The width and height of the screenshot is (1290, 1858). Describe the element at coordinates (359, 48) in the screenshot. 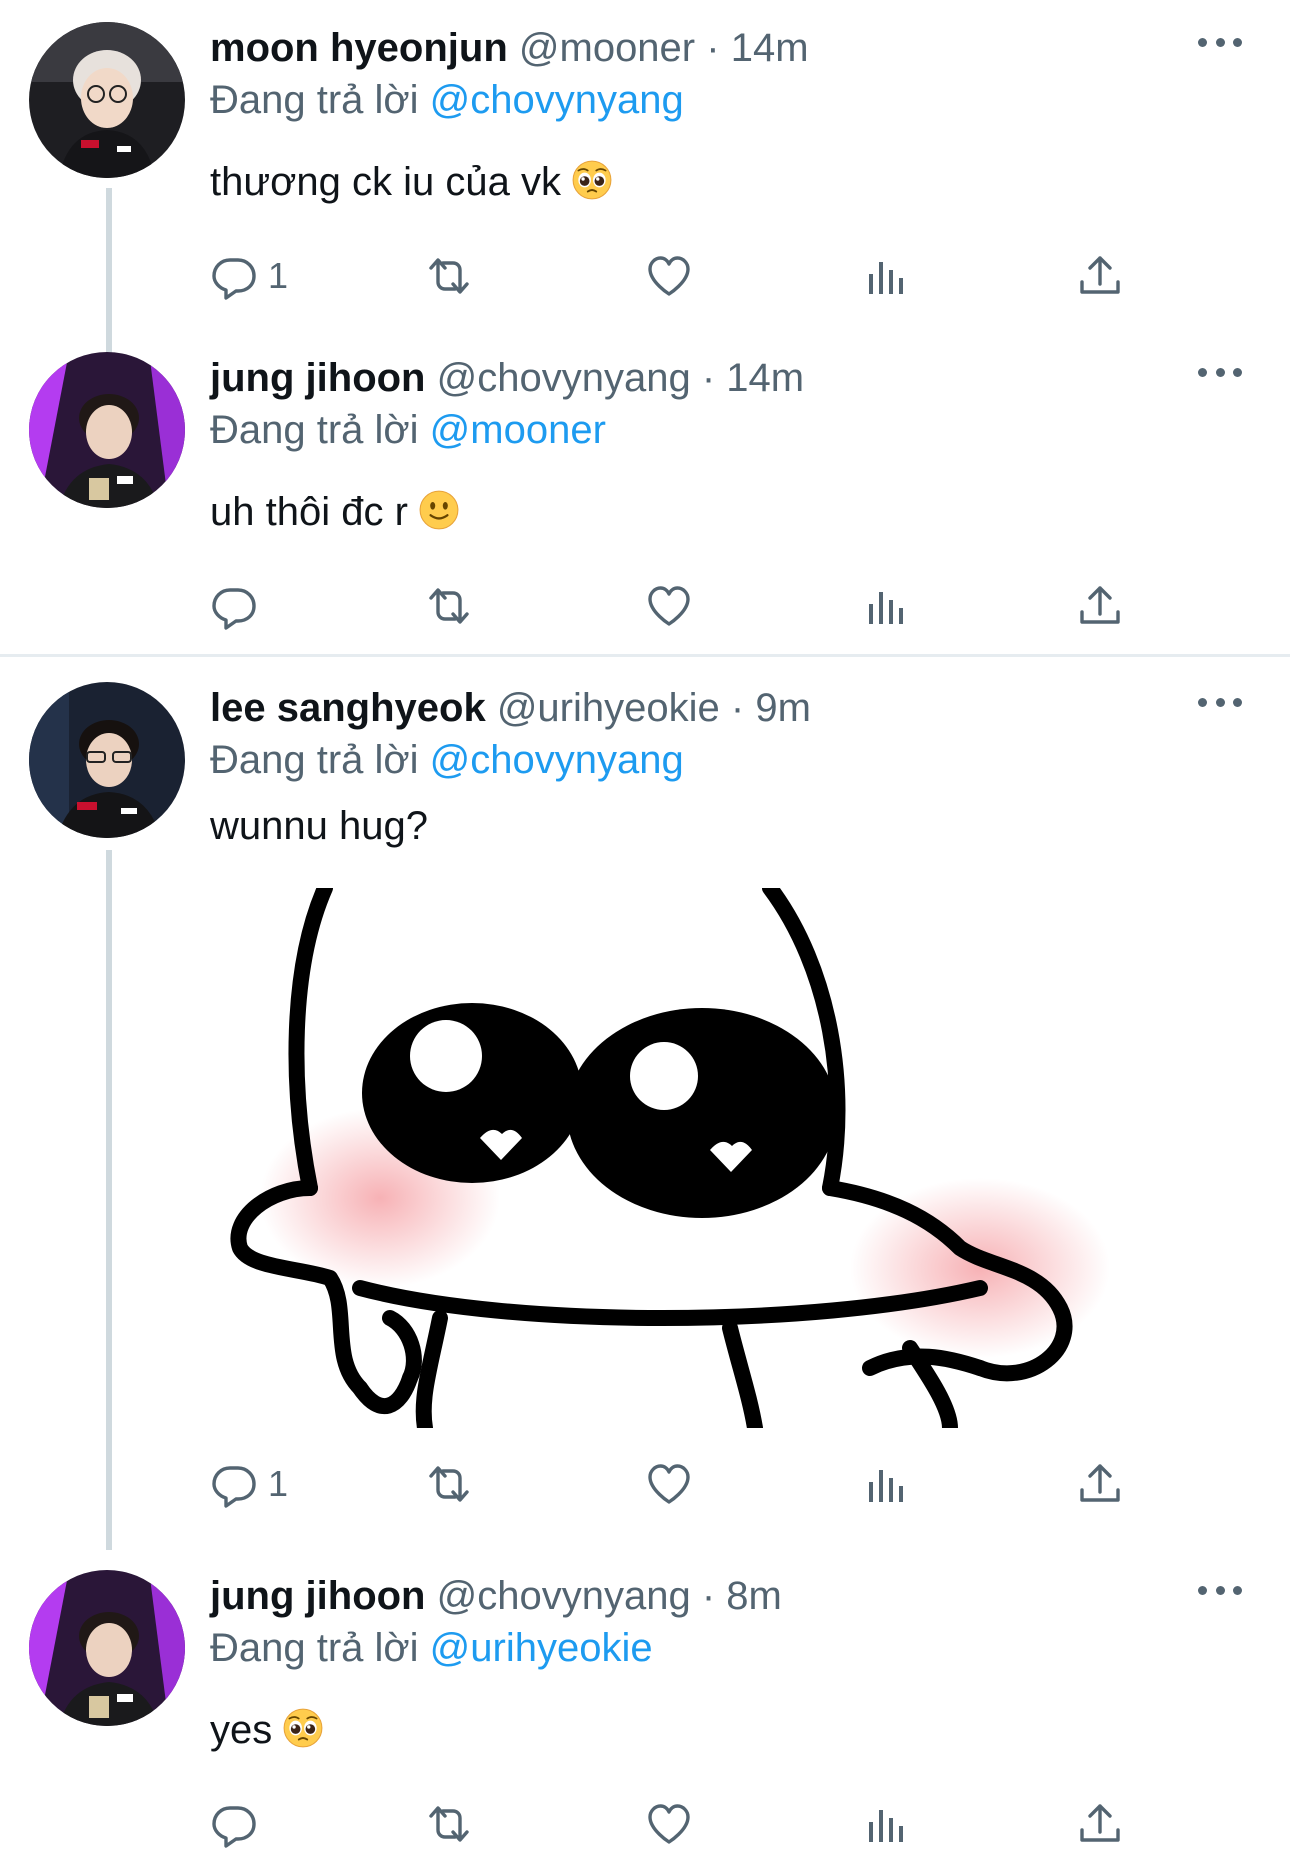

I see `display-name: moon hyeonjun` at that location.